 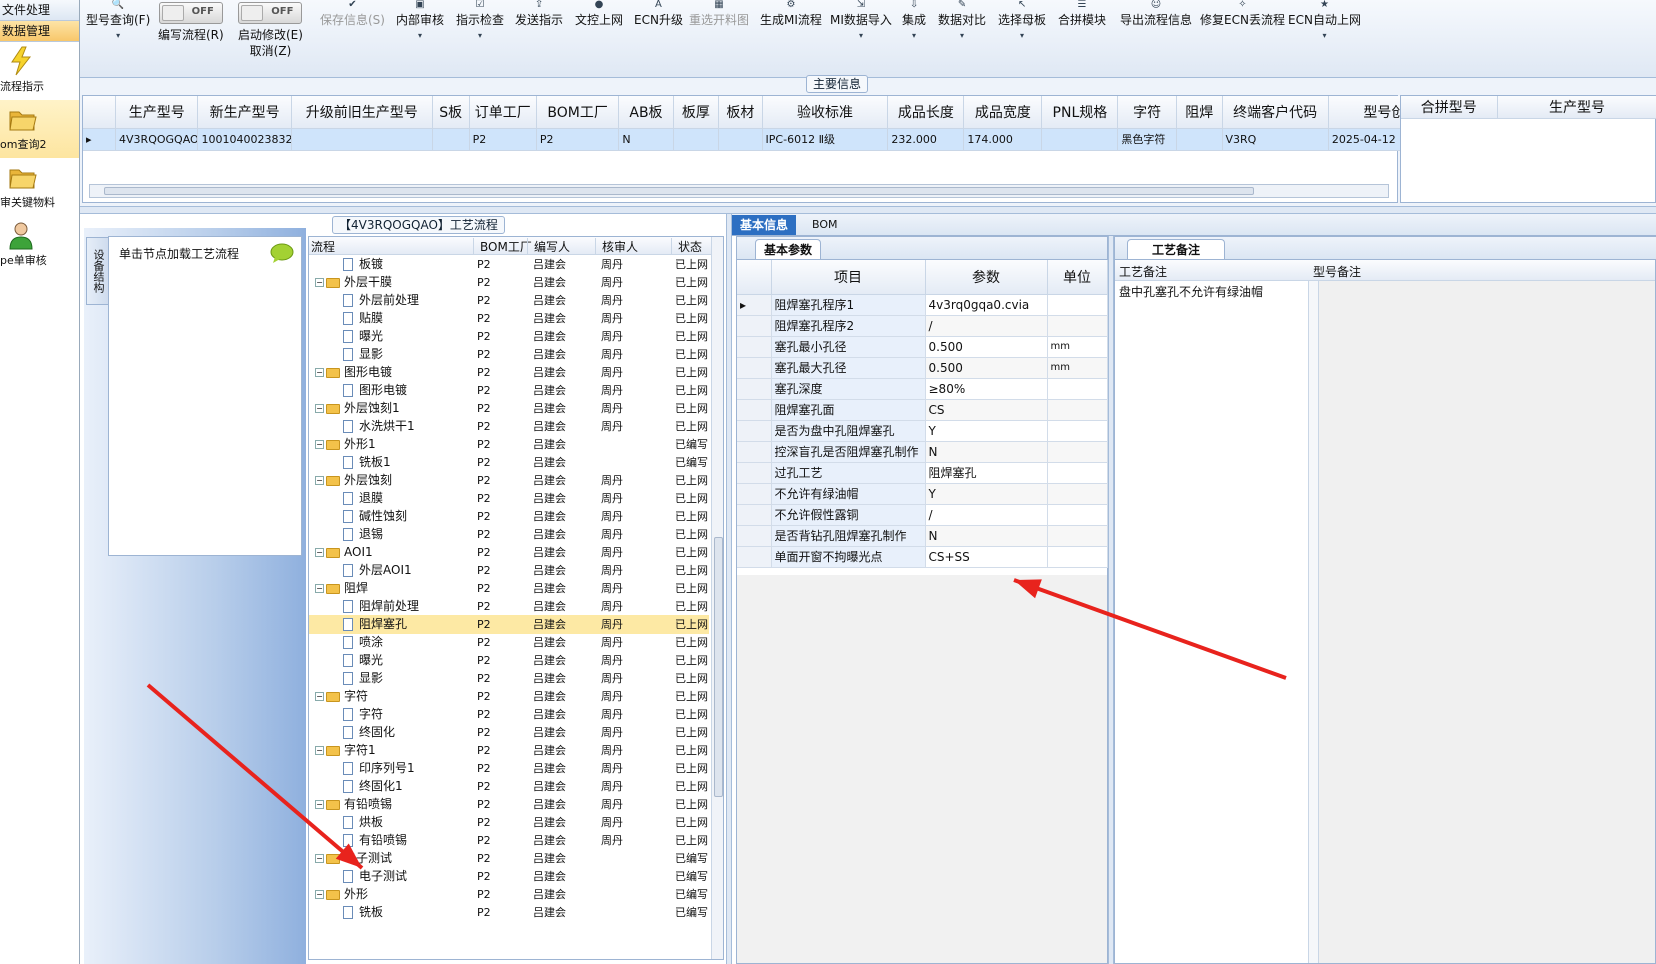 I want to click on param-row: 塞孔最大孔径 0.500 mm, so click(x=922, y=368).